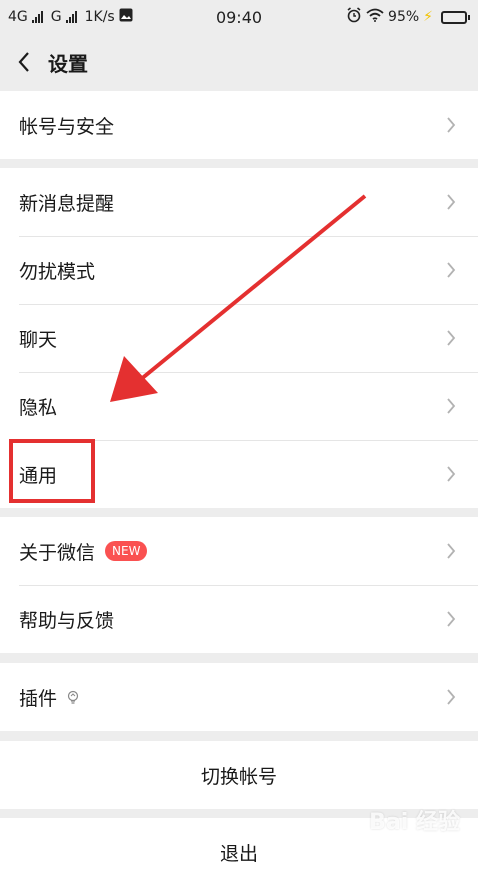 This screenshot has height=886, width=478. Describe the element at coordinates (414, 822) in the screenshot. I see `watermark-logo: Bai 经验` at that location.